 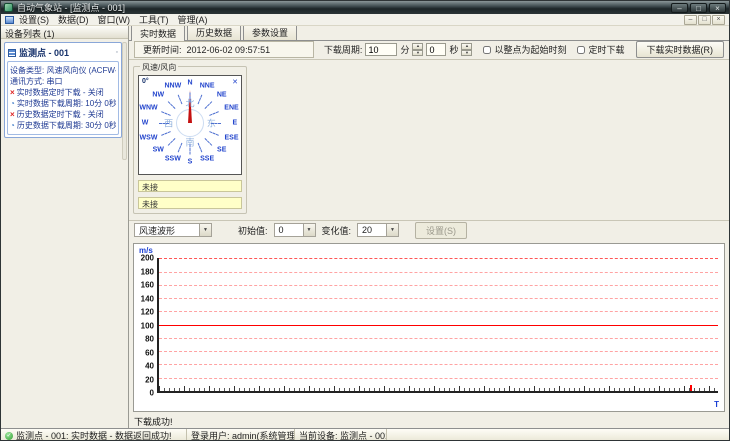 What do you see at coordinates (691, 388) in the screenshot?
I see `cursor-marker` at bounding box center [691, 388].